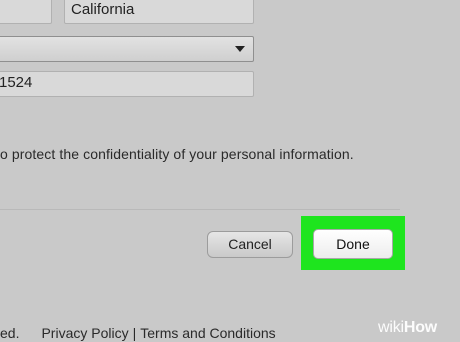 The height and width of the screenshot is (342, 460). What do you see at coordinates (103, 9) in the screenshot?
I see `state-value: California` at bounding box center [103, 9].